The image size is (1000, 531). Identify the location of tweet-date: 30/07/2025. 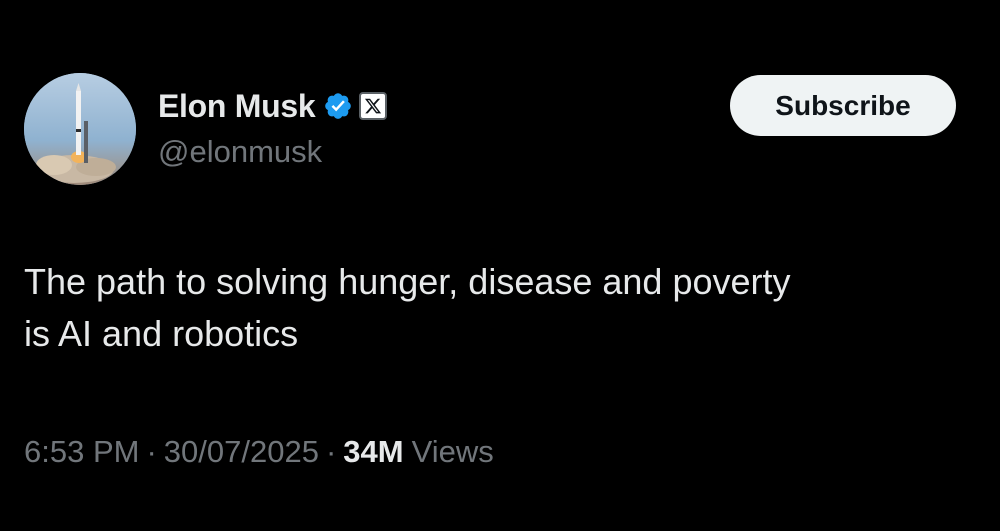
(241, 452).